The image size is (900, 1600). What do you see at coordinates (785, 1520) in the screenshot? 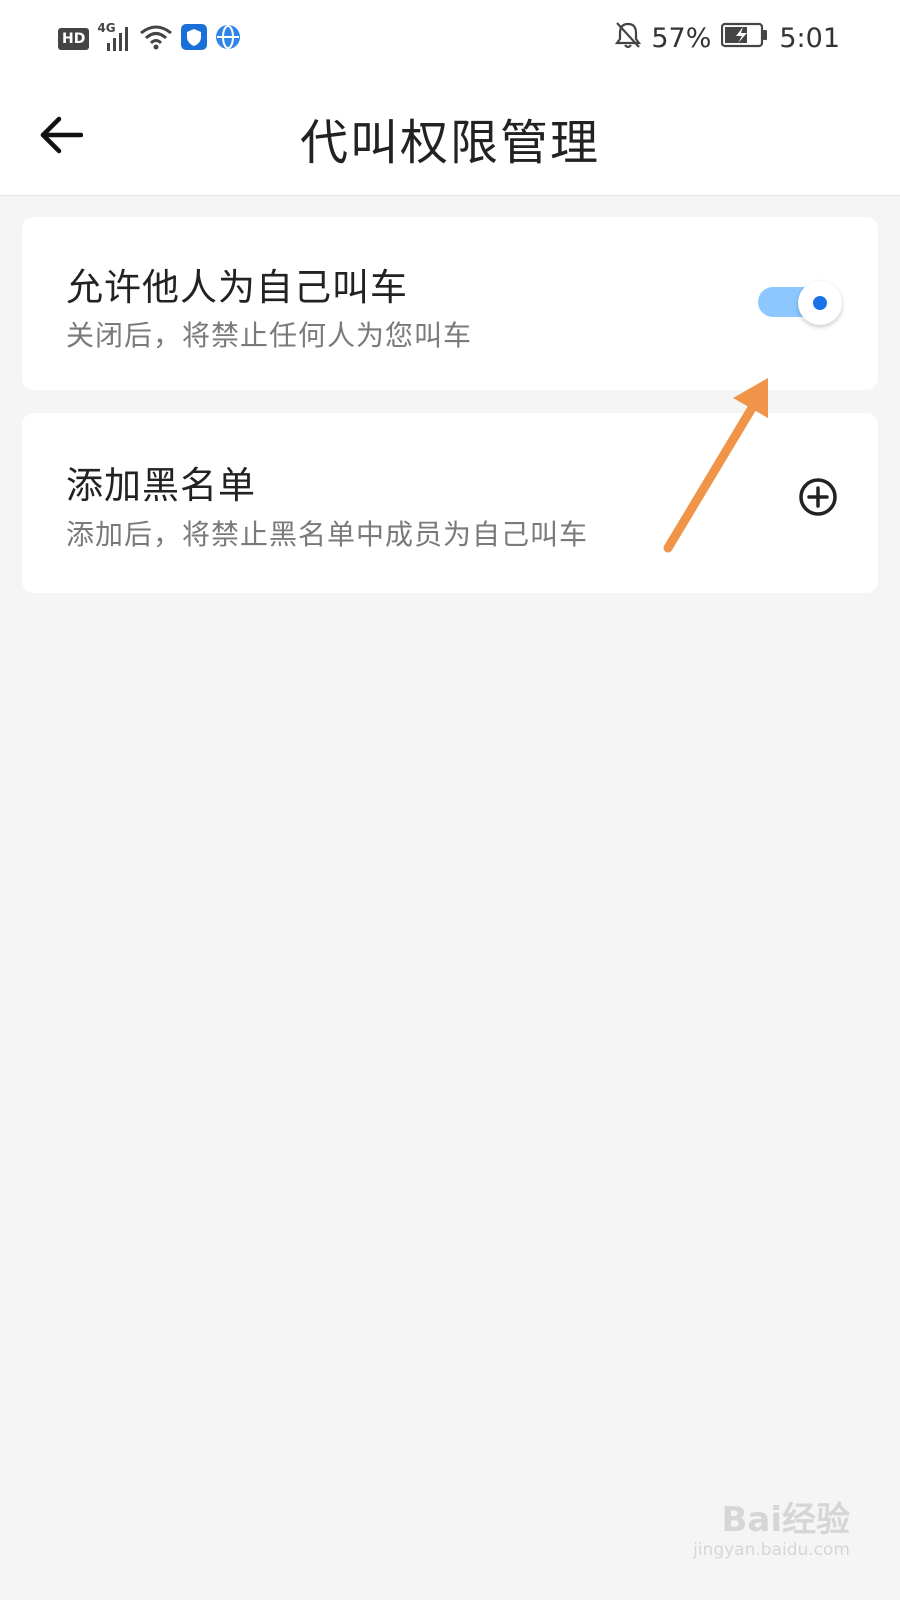
I see `watermark-logo: Bai经验` at bounding box center [785, 1520].